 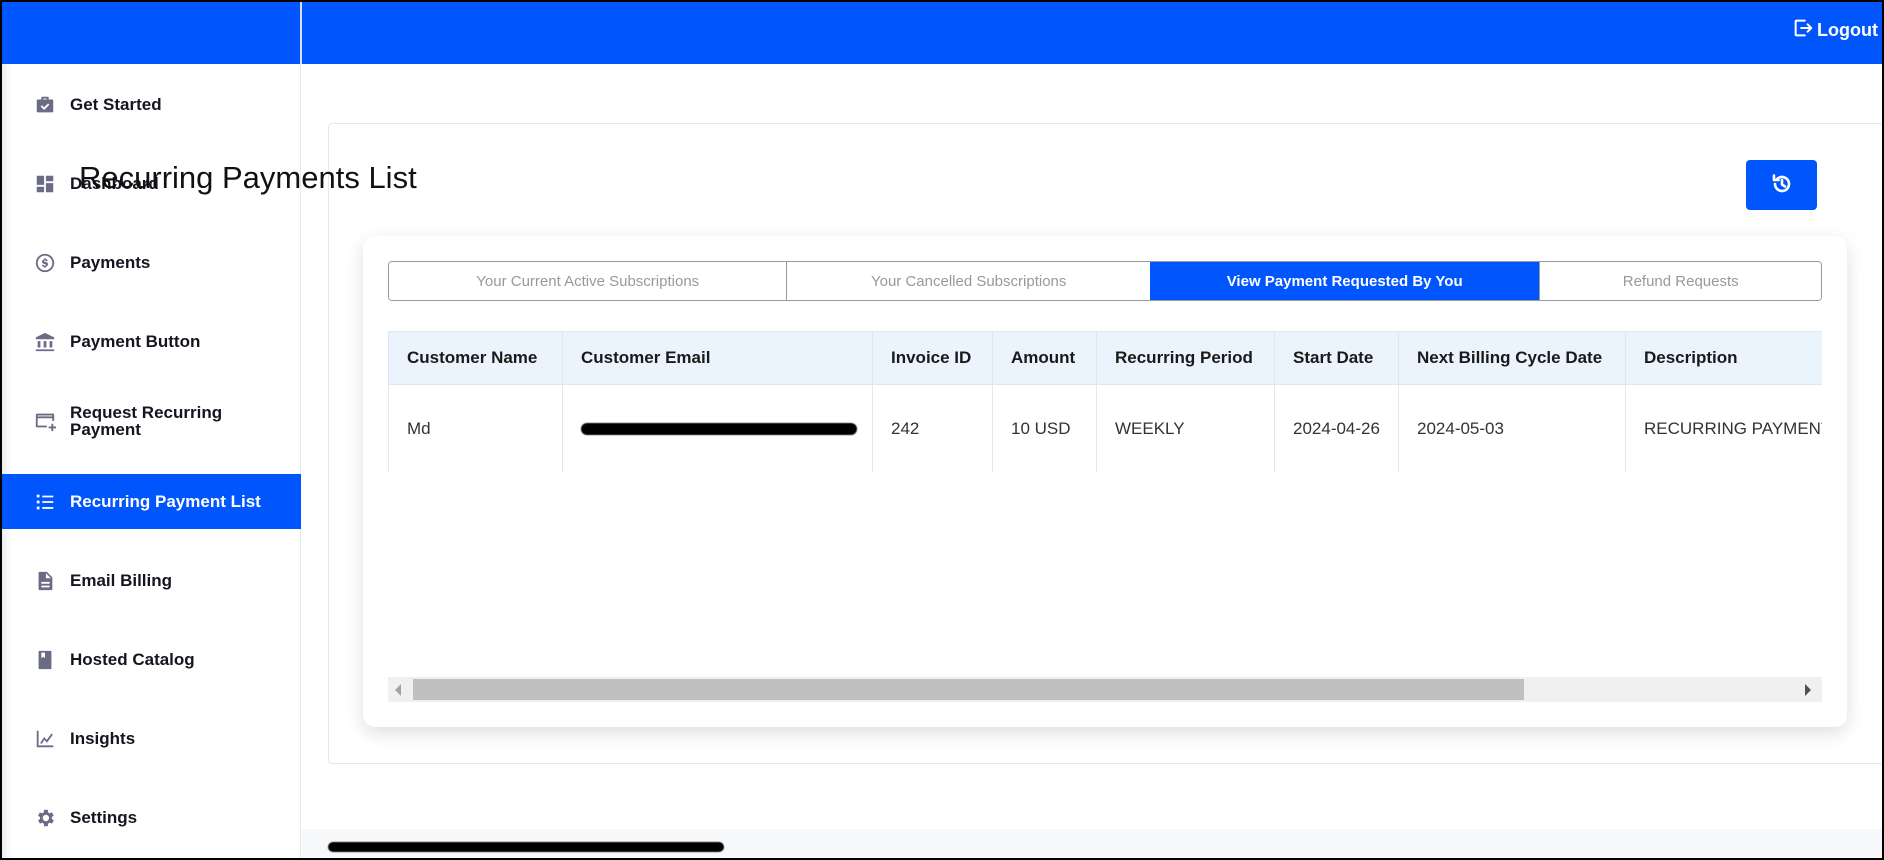 I want to click on sidebar-item-hosted-catalog: Hosted Catalog, so click(x=150, y=659).